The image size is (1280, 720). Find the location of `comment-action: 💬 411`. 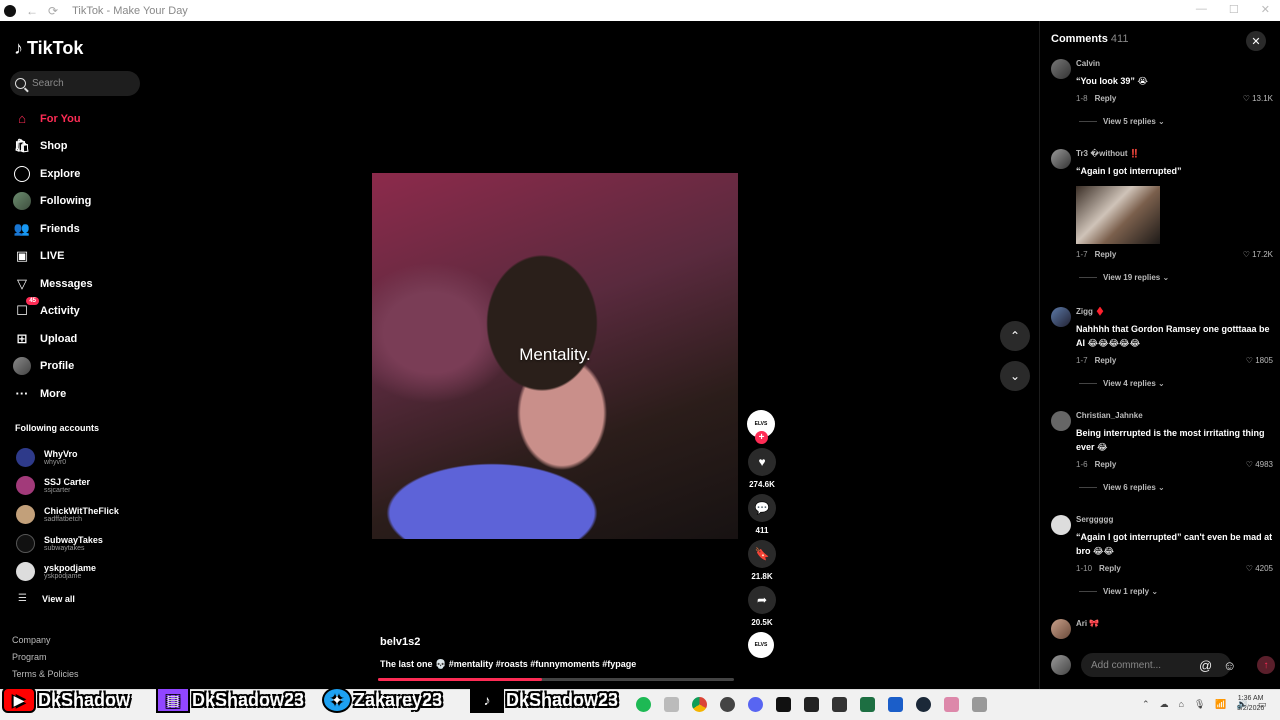

comment-action: 💬 411 is located at coordinates (762, 517).